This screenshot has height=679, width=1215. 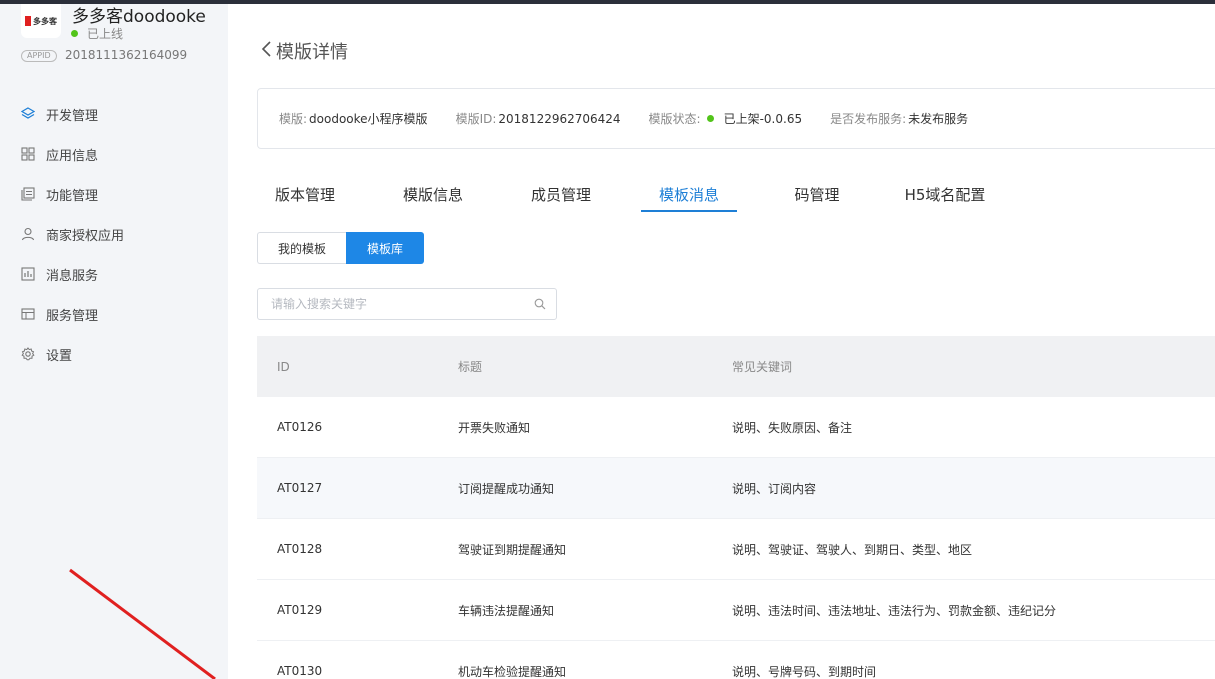 I want to click on sidebar-nav: 开发管理 应用信息 功能管理 商家授权应用 消息服务 服务管理 设置, so click(x=114, y=234).